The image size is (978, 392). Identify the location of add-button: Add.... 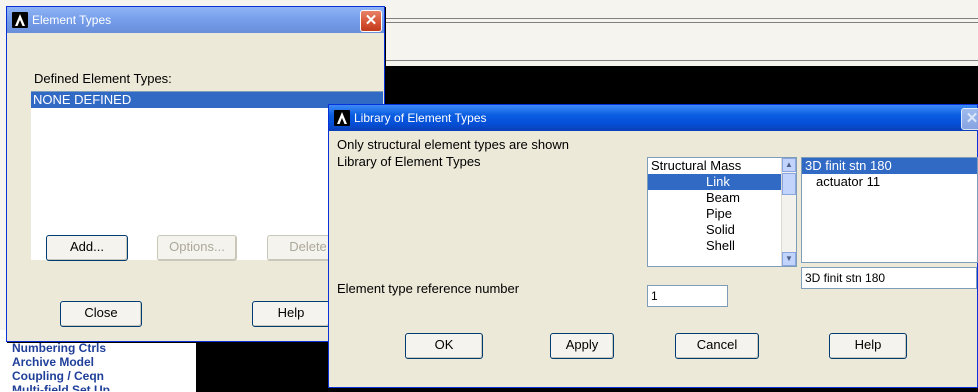
(87, 248).